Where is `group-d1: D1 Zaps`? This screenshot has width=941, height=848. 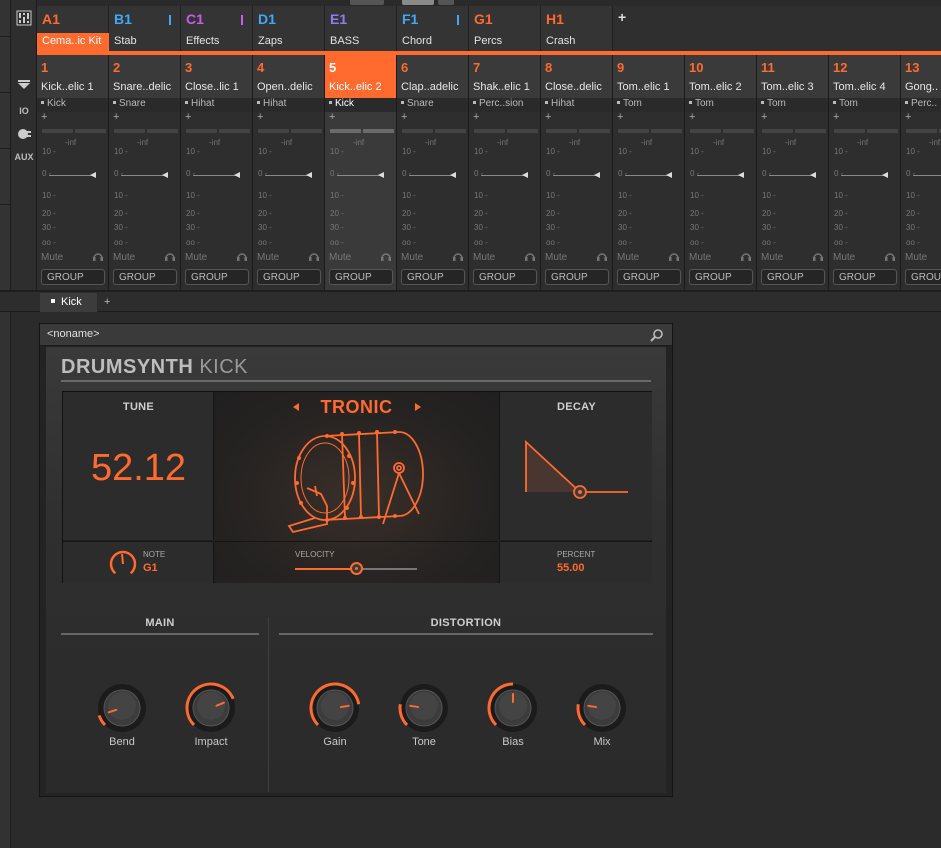 group-d1: D1 Zaps is located at coordinates (289, 28).